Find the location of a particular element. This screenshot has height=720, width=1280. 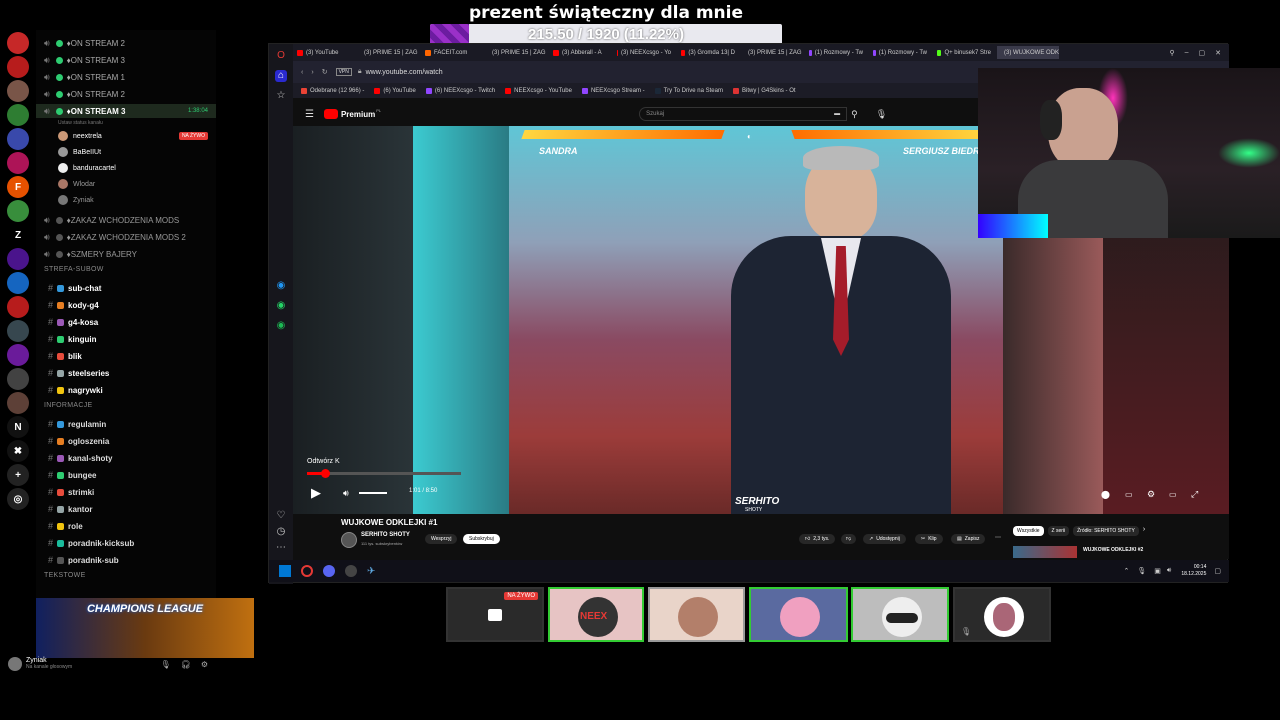

tray-network-icon: ▣ is located at coordinates (1157, 571).